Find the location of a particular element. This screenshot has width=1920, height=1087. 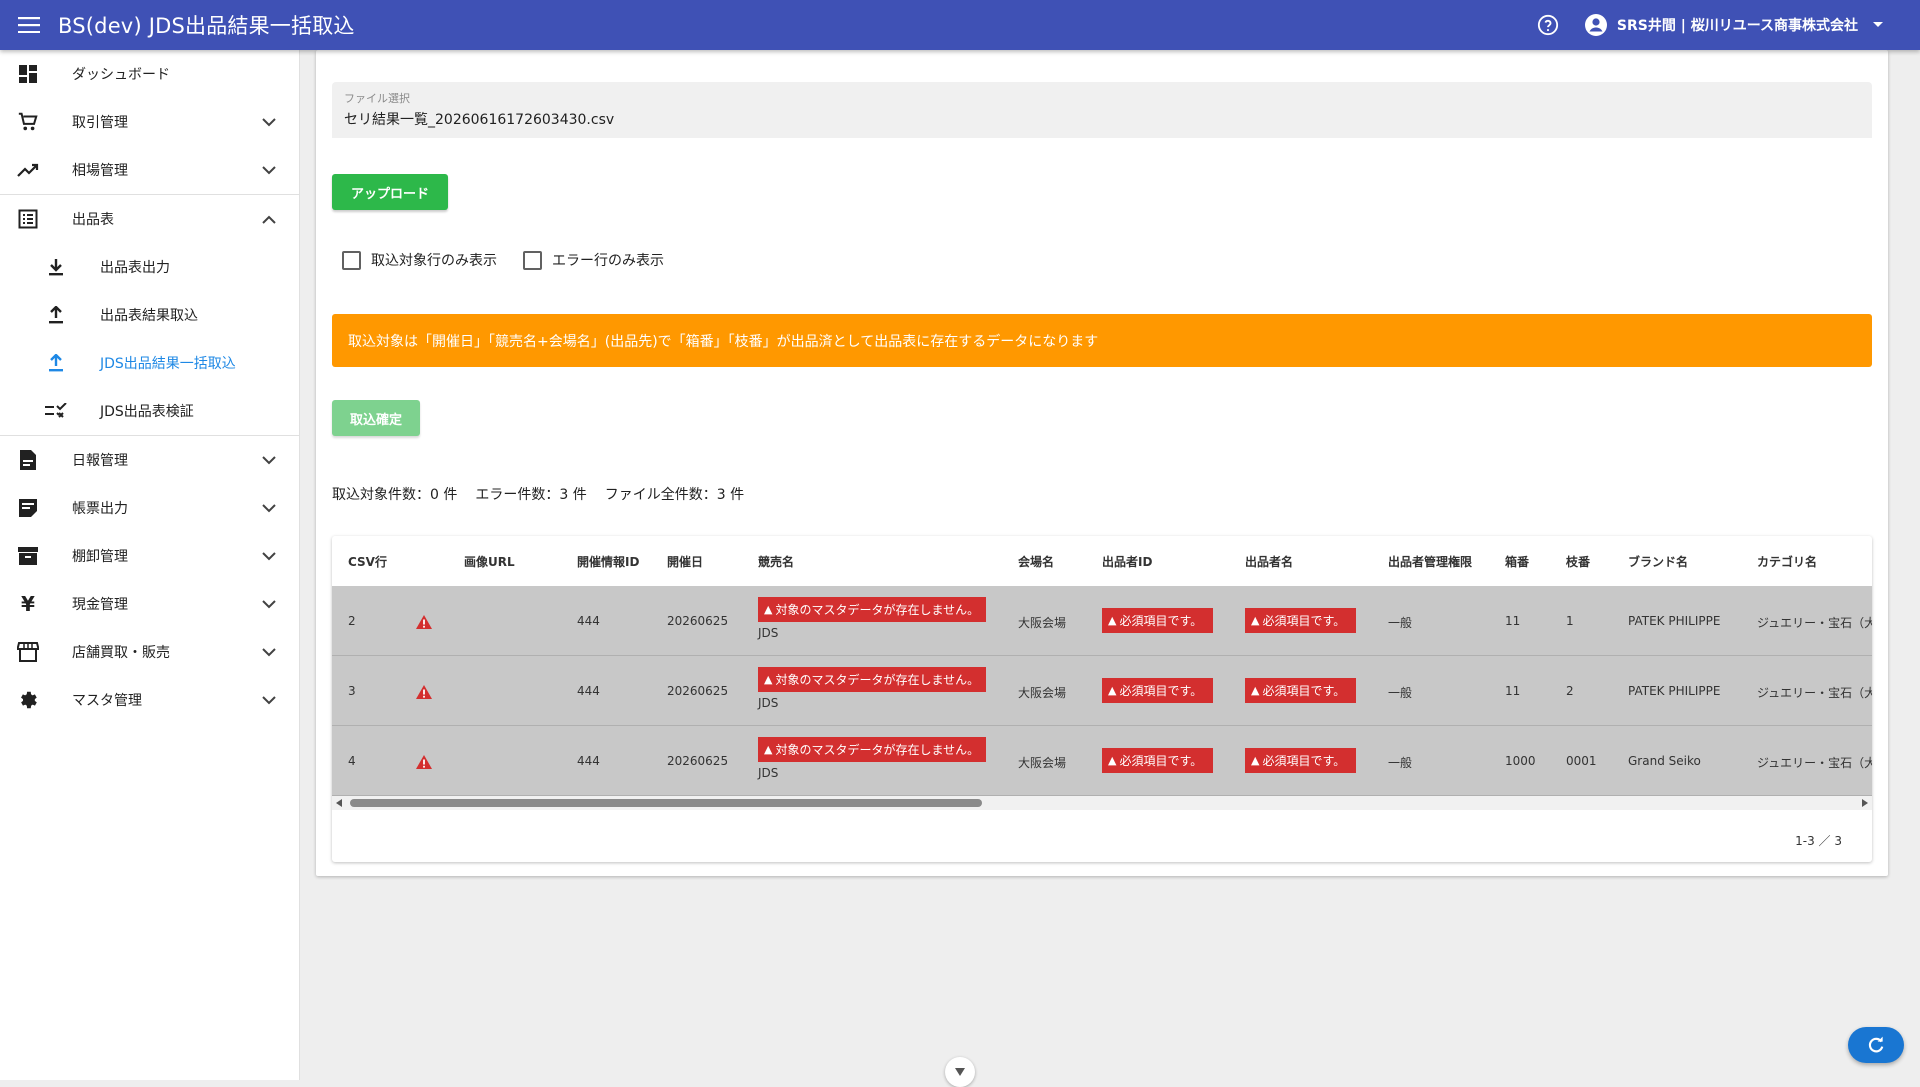

show-error-only-checkbox: エラー行のみ表示 is located at coordinates (593, 260).